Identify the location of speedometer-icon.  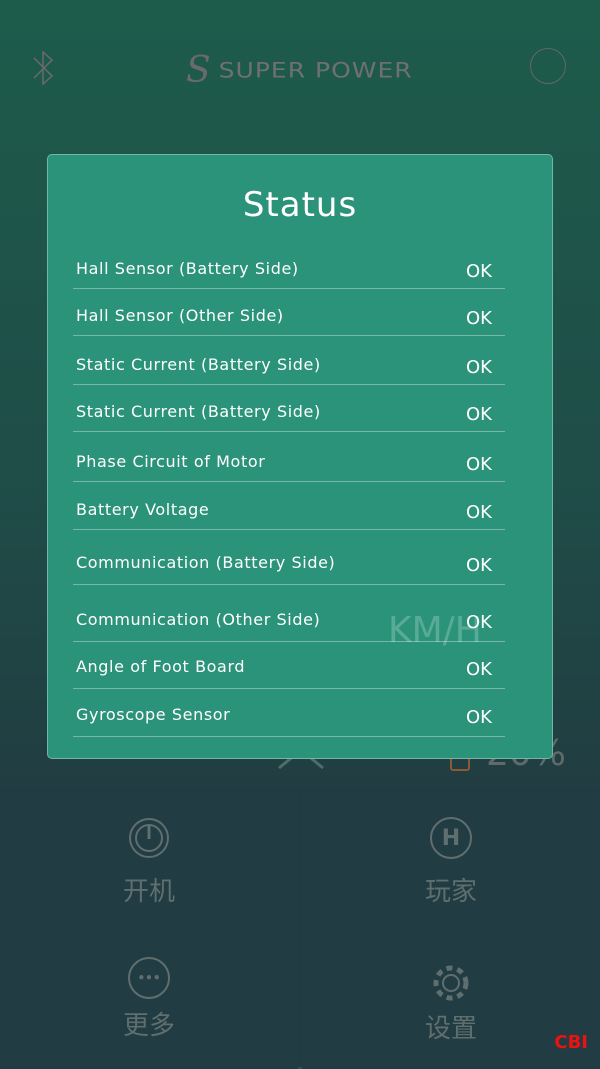
(548, 66).